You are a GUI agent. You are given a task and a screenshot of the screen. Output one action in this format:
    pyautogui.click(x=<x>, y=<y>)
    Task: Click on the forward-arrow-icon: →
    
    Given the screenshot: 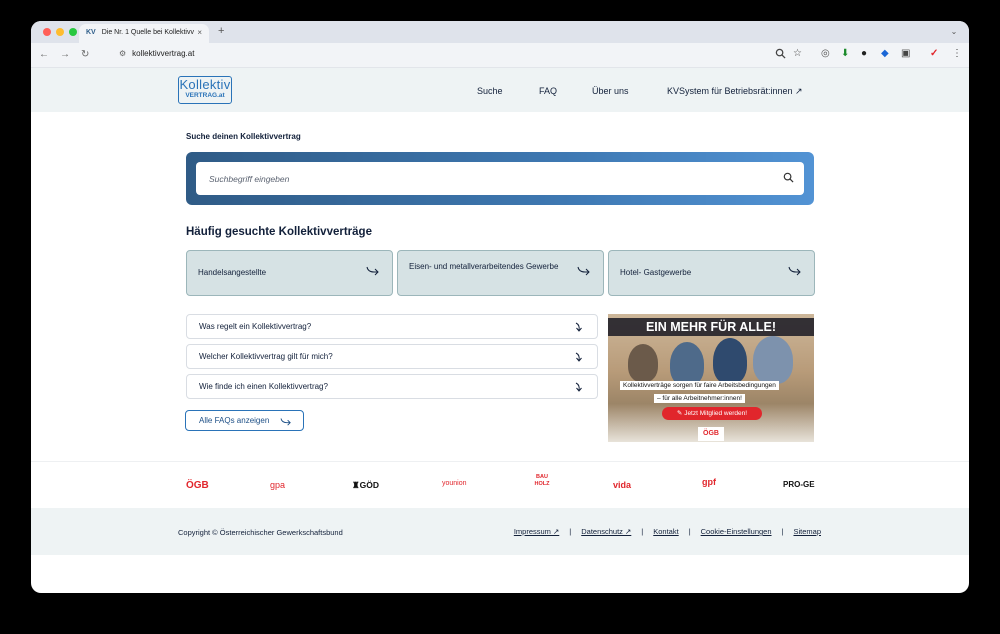 What is the action you would take?
    pyautogui.click(x=65, y=54)
    